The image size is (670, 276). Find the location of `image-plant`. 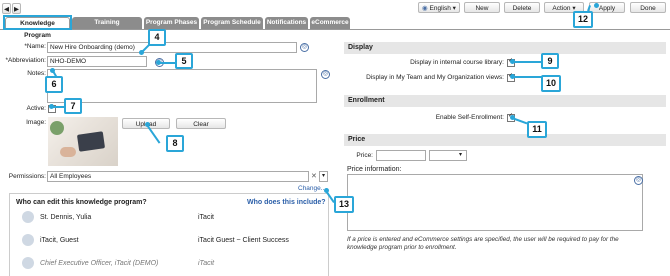

image-plant is located at coordinates (57, 128).